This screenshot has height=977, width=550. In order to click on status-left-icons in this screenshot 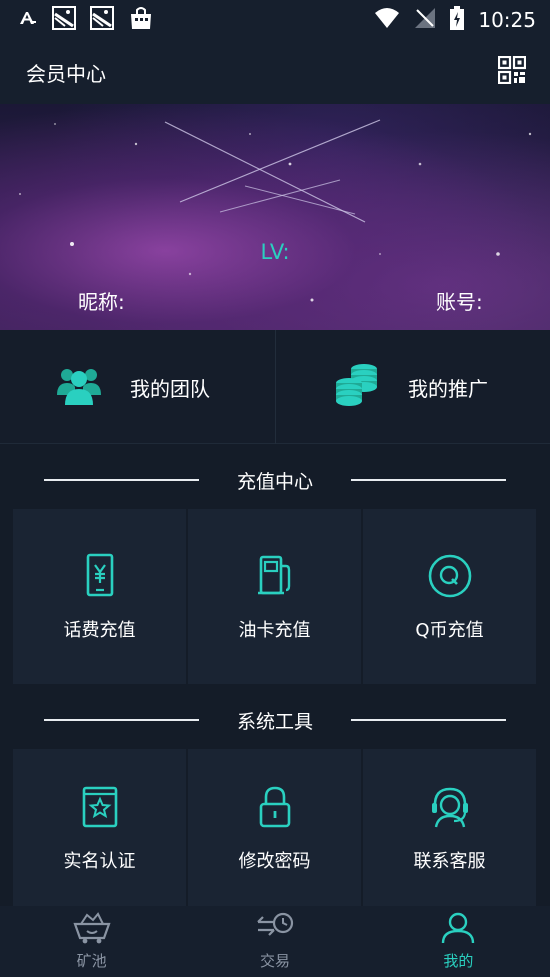, I will do `click(86, 20)`.